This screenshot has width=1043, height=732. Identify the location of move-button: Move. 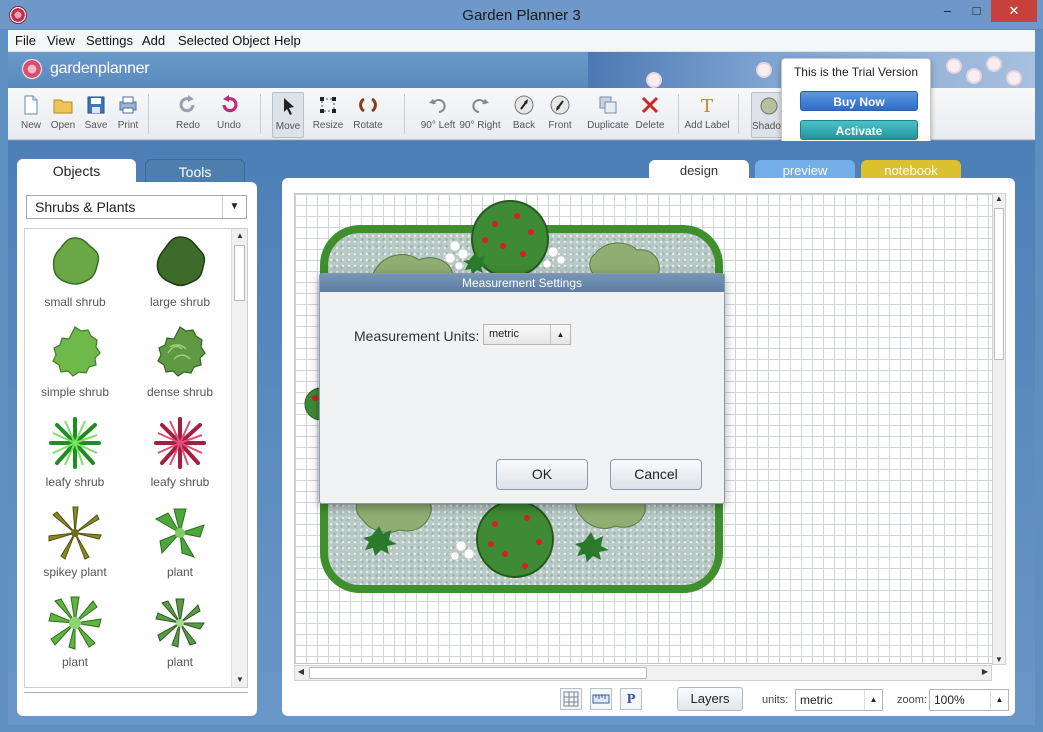
(288, 115).